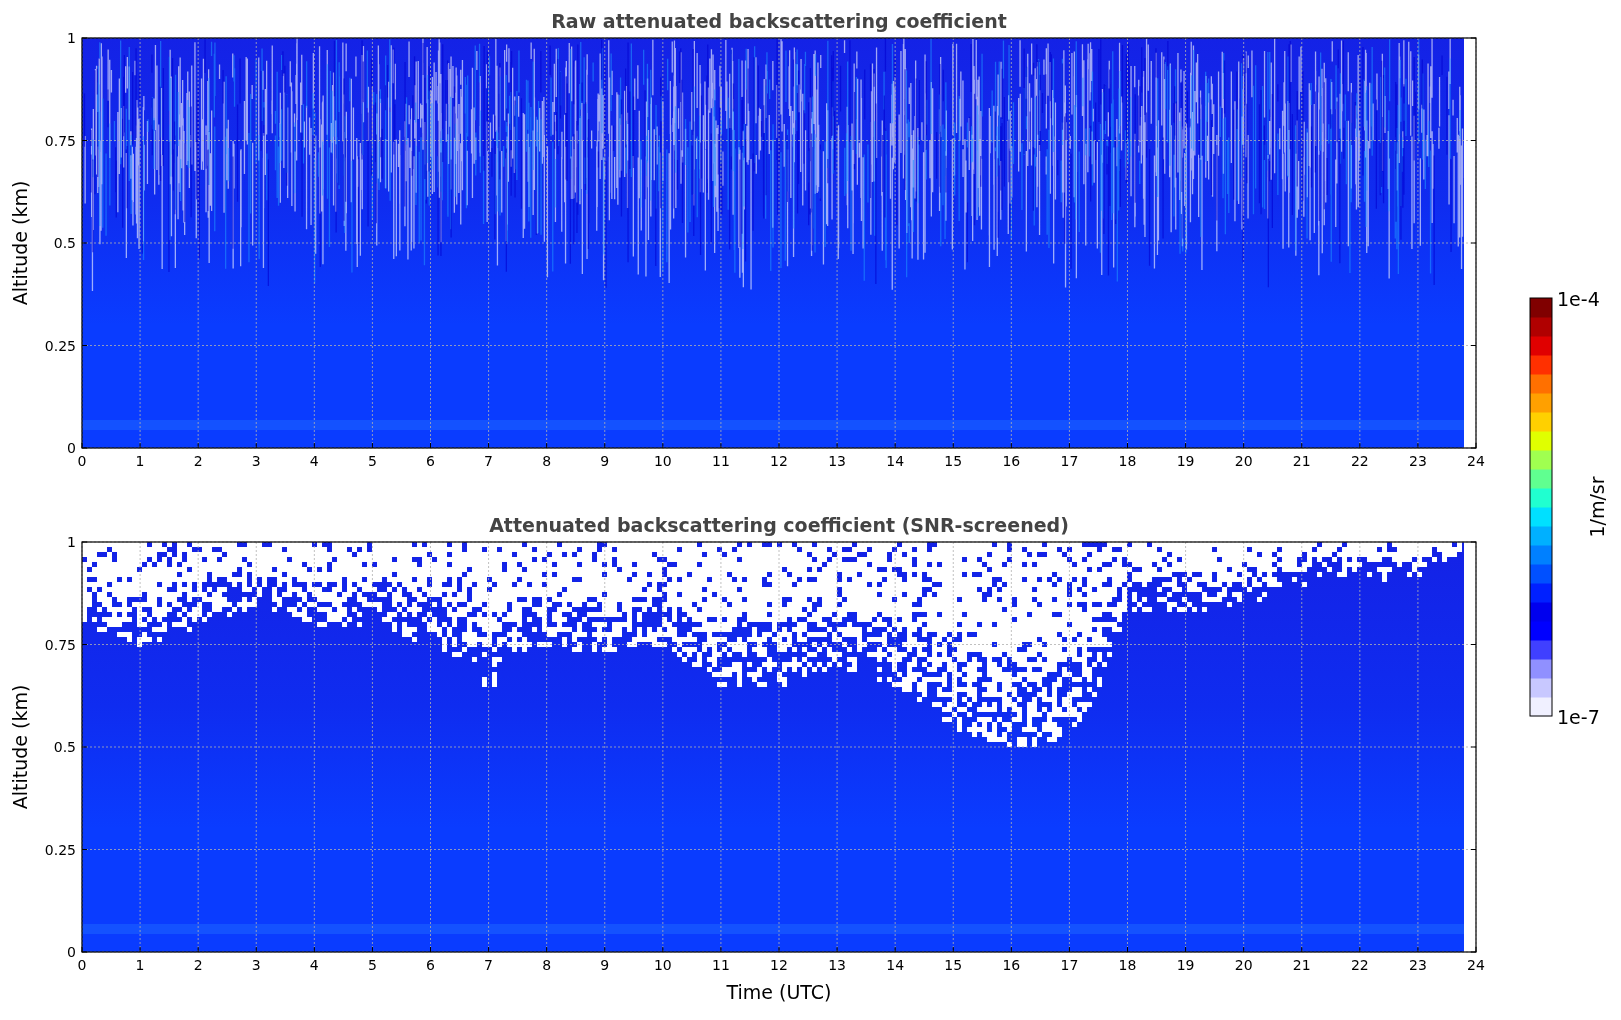 This screenshot has width=1621, height=1020. I want to click on colorbar-label: 1e-4, so click(1578, 299).